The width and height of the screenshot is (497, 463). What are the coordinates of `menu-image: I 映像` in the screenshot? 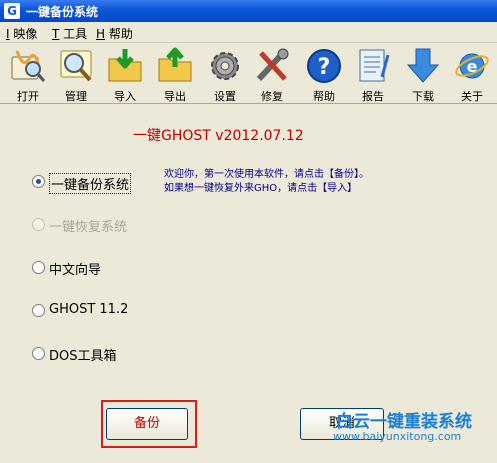 It's located at (21, 33).